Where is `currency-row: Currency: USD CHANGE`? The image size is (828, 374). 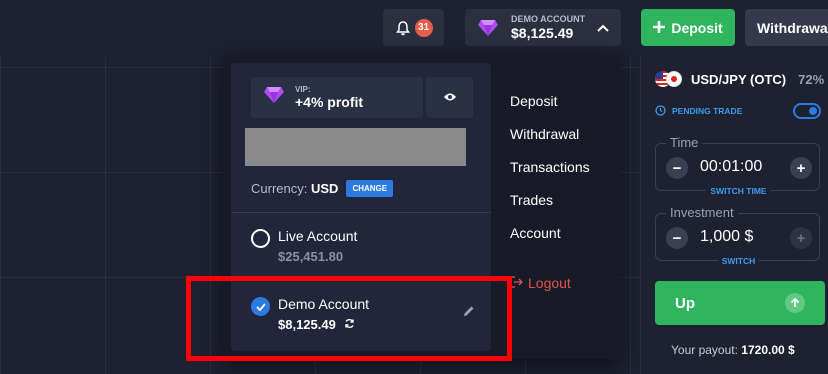
currency-row: Currency: USD CHANGE is located at coordinates (322, 188).